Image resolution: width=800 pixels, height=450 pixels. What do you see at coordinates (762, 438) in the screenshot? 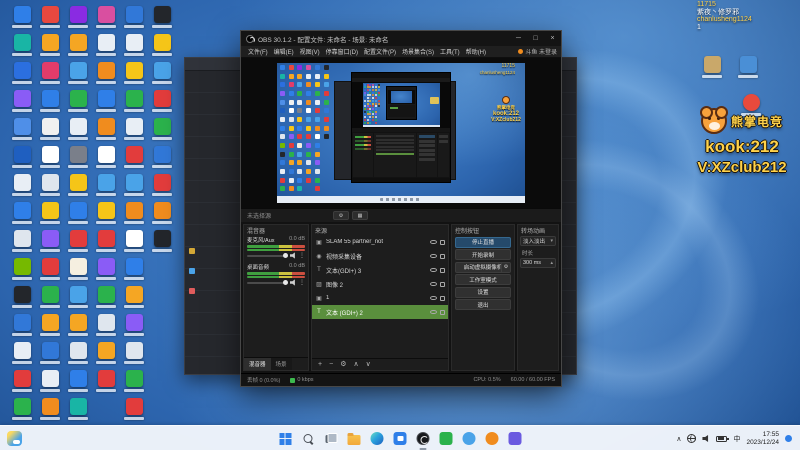
I see `clock: 17:55 2023/12/24` at bounding box center [762, 438].